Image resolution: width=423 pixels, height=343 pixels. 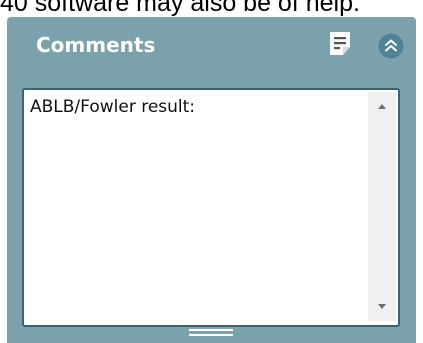 I want to click on notes-button, so click(x=341, y=44).